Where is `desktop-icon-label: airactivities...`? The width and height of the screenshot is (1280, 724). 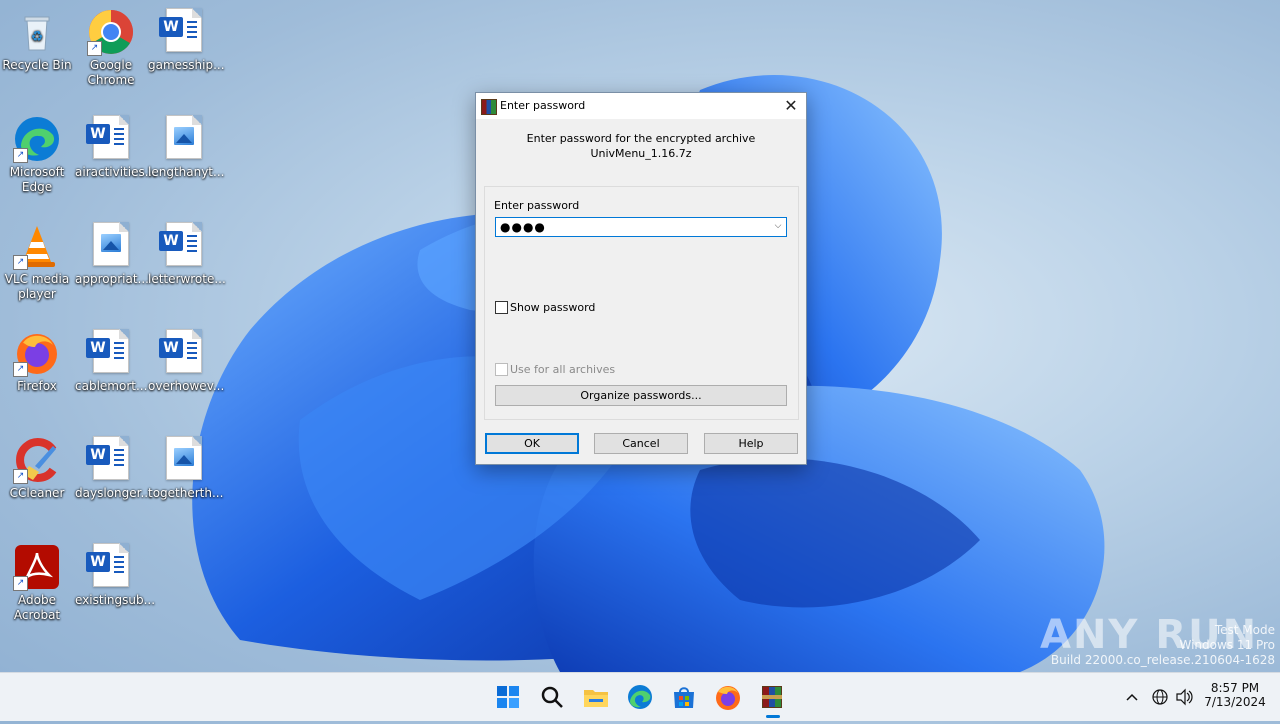 desktop-icon-label: airactivities... is located at coordinates (116, 172).